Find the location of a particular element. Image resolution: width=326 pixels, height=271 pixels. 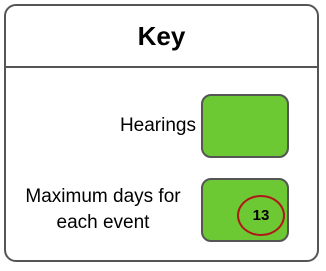

days-count-badge: 13 is located at coordinates (261, 215).